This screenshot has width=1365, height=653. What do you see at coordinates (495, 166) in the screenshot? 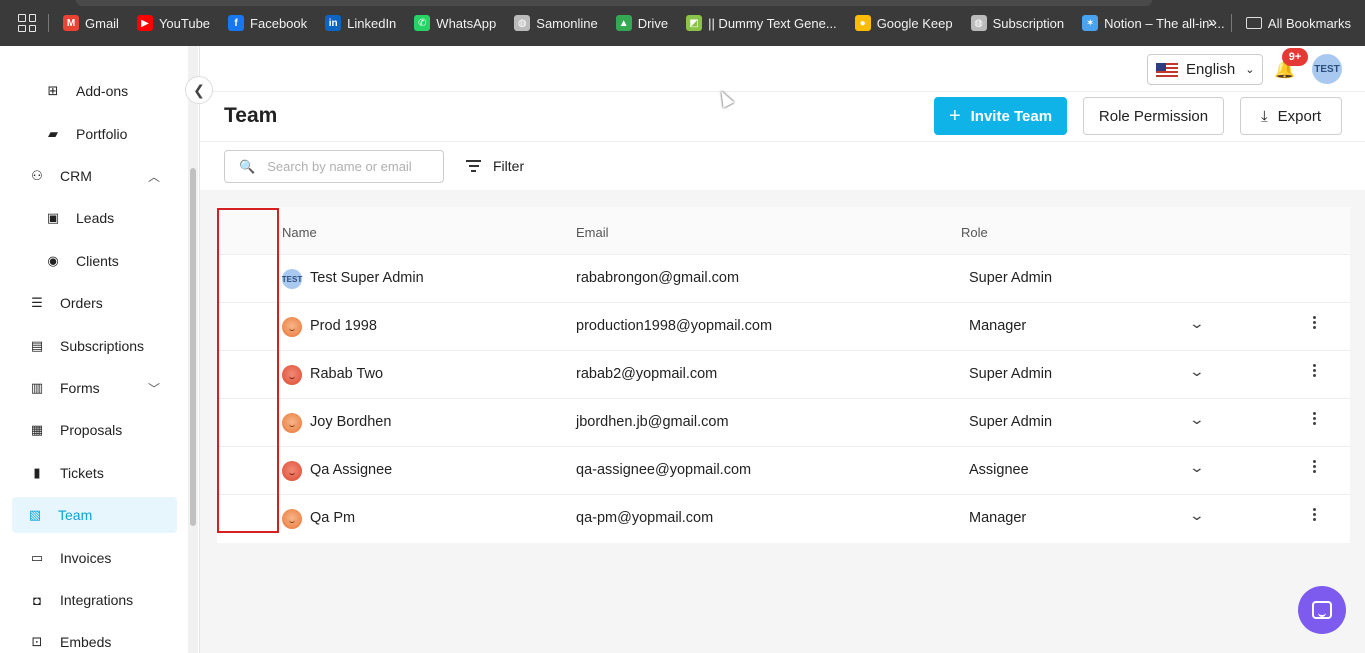
I see `filter-button: Filter` at bounding box center [495, 166].